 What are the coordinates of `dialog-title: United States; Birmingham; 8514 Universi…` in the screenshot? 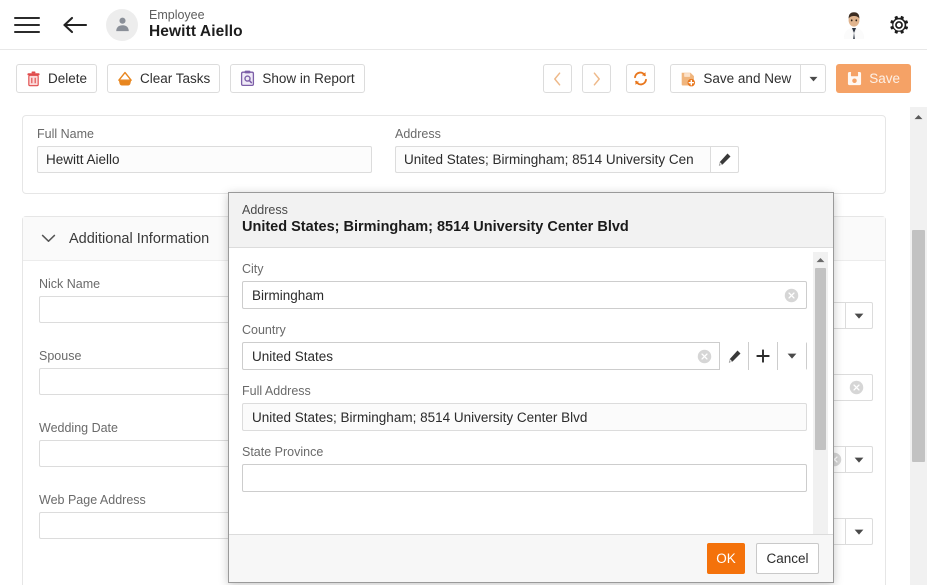 It's located at (435, 227).